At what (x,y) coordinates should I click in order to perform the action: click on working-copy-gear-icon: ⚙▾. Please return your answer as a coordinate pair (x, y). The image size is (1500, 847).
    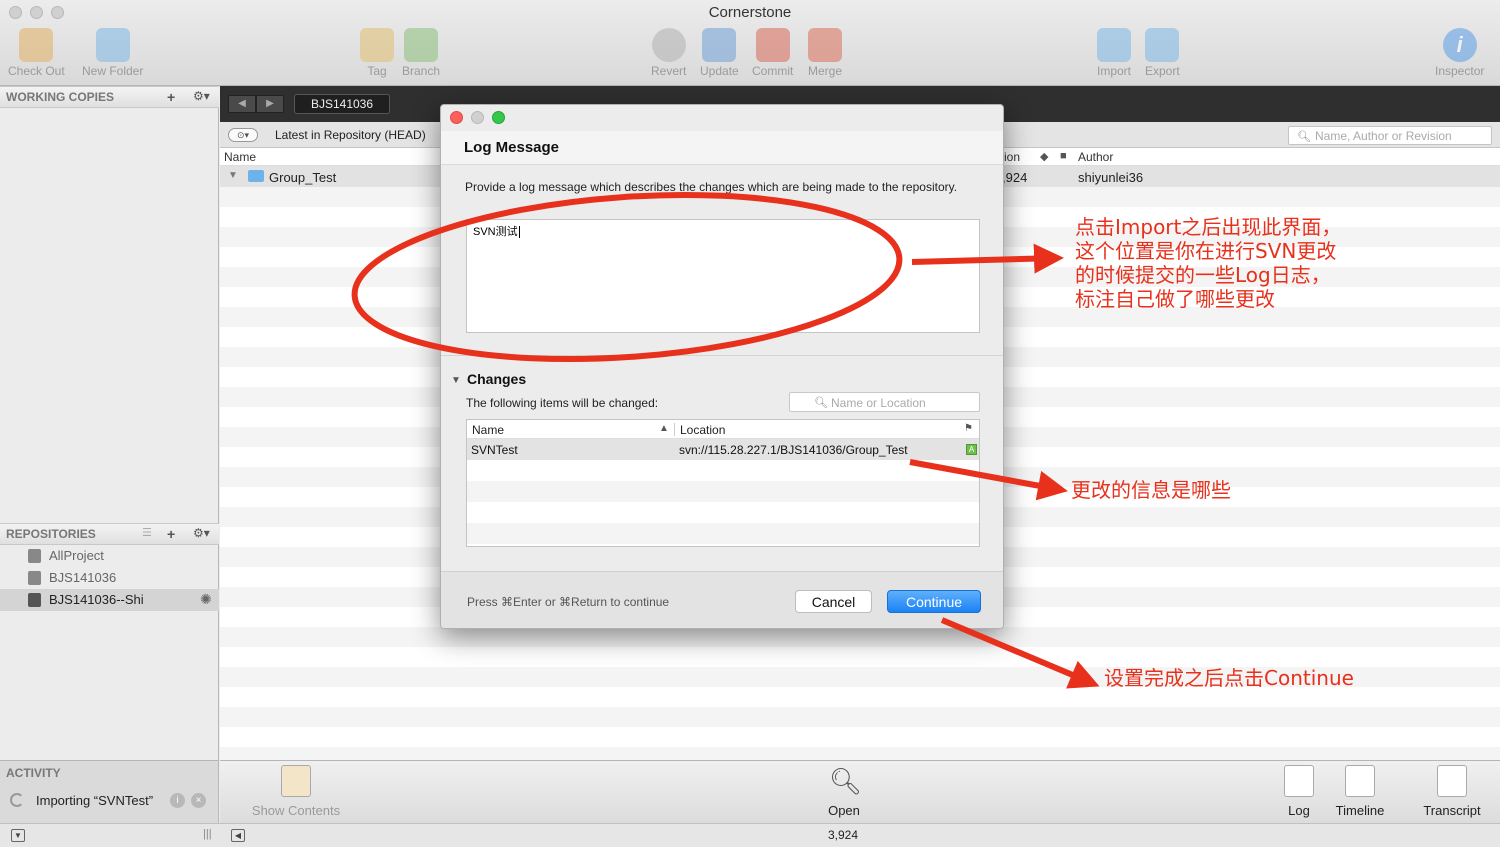
    Looking at the image, I should click on (201, 96).